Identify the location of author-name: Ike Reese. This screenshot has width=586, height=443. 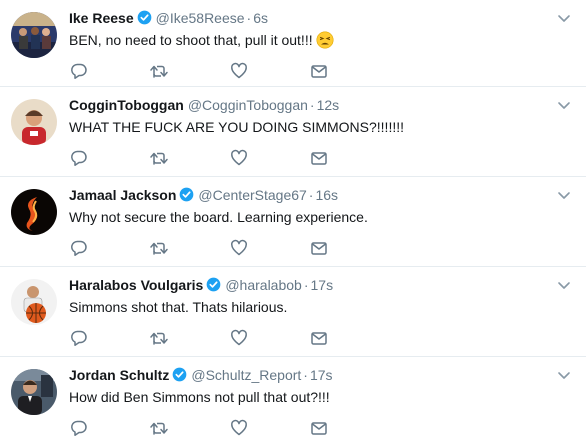
(101, 18).